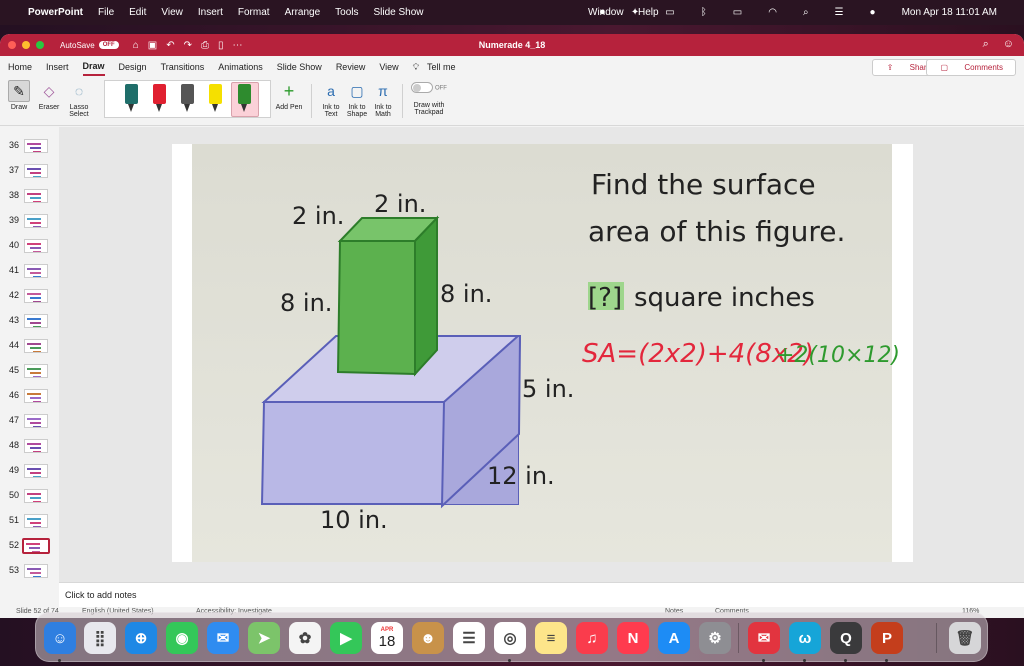 The height and width of the screenshot is (666, 1024). What do you see at coordinates (346, 638) in the screenshot?
I see `facetime-icon: ▶` at bounding box center [346, 638].